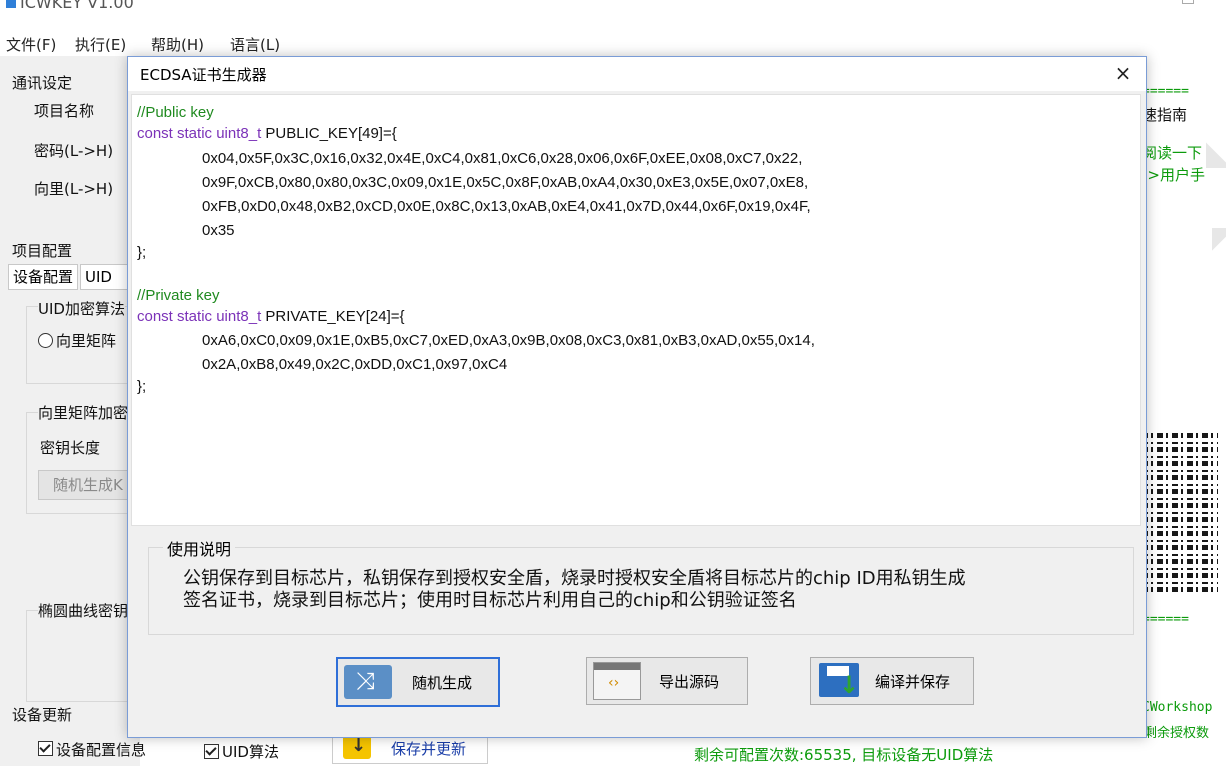  What do you see at coordinates (175, 112) in the screenshot?
I see `public-key-comment: //Public key` at bounding box center [175, 112].